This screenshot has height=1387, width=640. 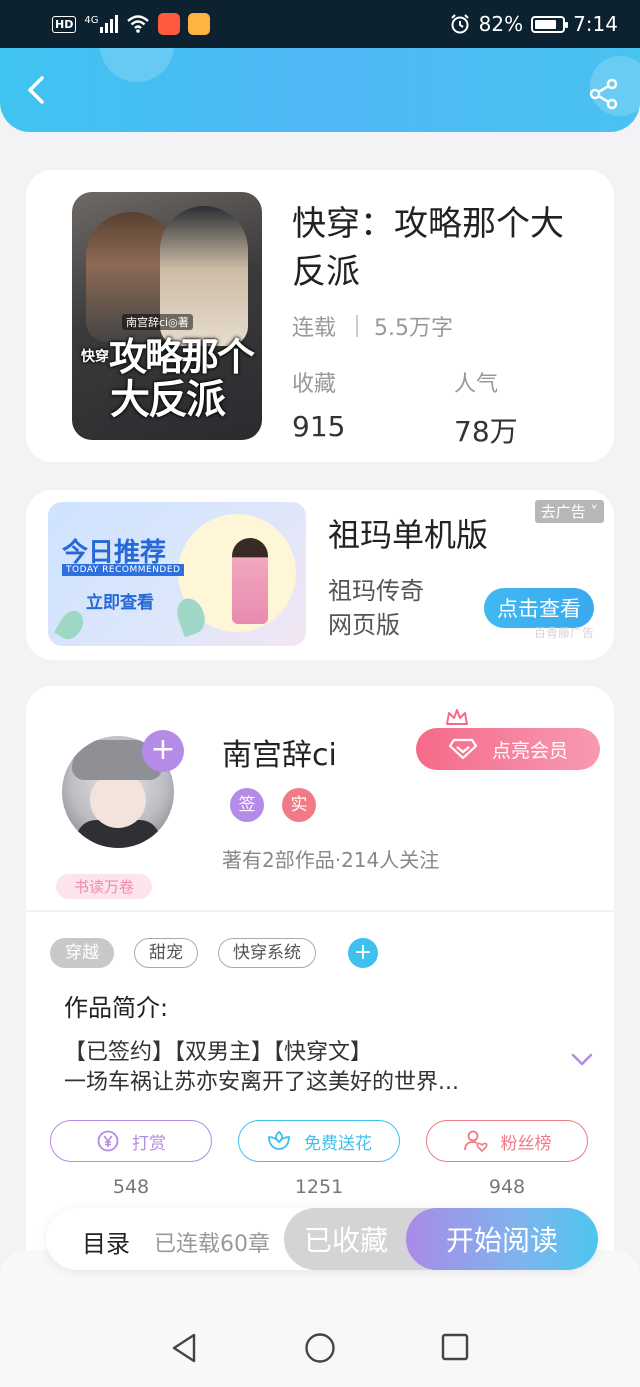 I want to click on start-reading-button: 开始阅读, so click(x=502, y=1239).